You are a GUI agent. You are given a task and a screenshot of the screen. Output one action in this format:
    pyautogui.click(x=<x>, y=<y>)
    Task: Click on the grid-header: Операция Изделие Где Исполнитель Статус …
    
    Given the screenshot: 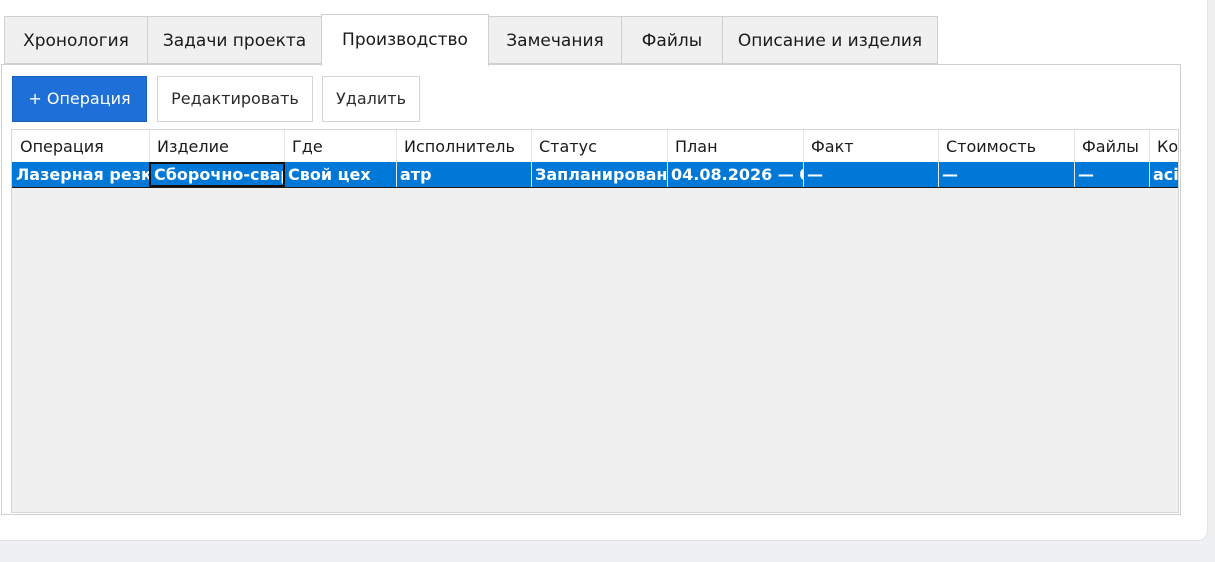 What is the action you would take?
    pyautogui.click(x=595, y=146)
    